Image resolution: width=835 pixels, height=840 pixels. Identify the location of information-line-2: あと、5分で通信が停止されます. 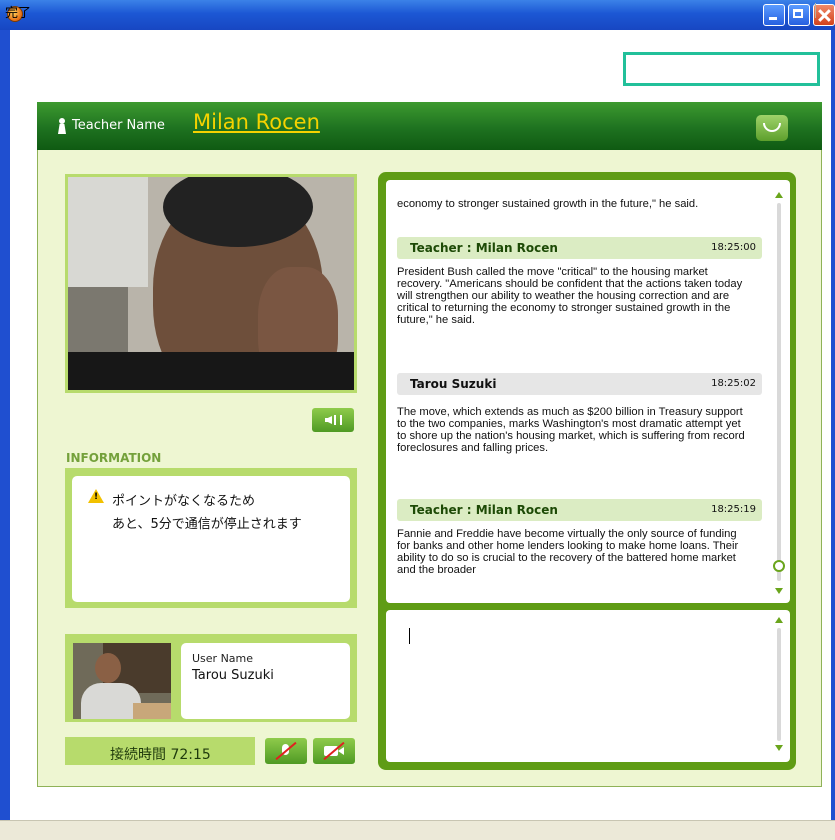
(207, 524).